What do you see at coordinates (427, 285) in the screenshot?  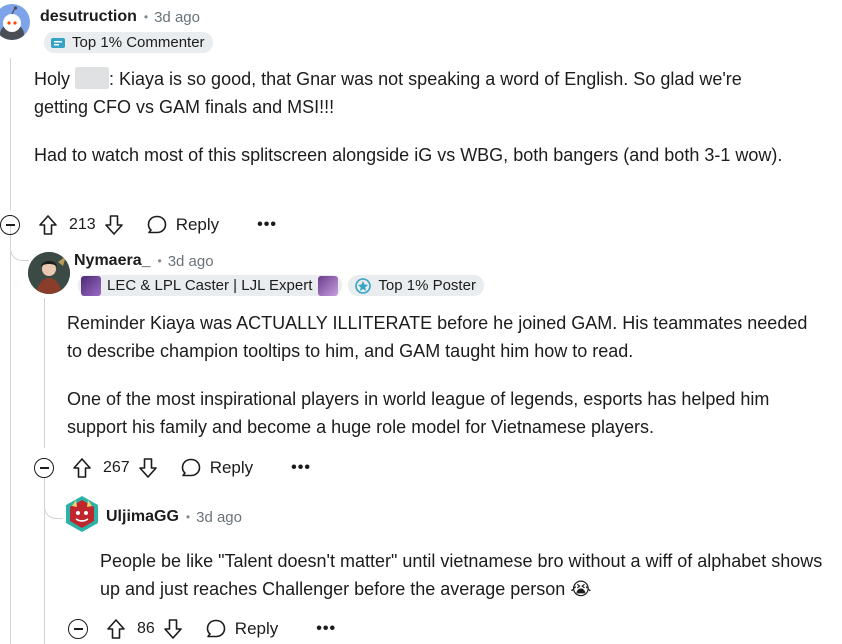 I see `flair-text: Top 1% Poster` at bounding box center [427, 285].